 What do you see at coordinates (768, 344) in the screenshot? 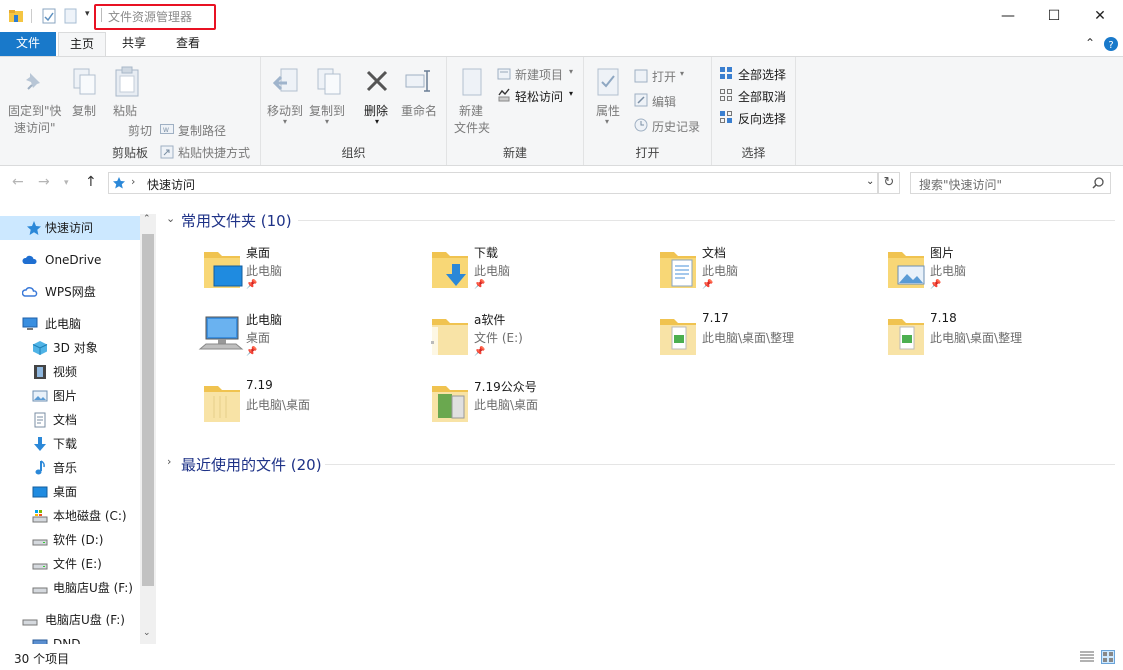
I see `folder-tile-7-17: 7.17 此电脑\桌面\整理` at bounding box center [768, 344].